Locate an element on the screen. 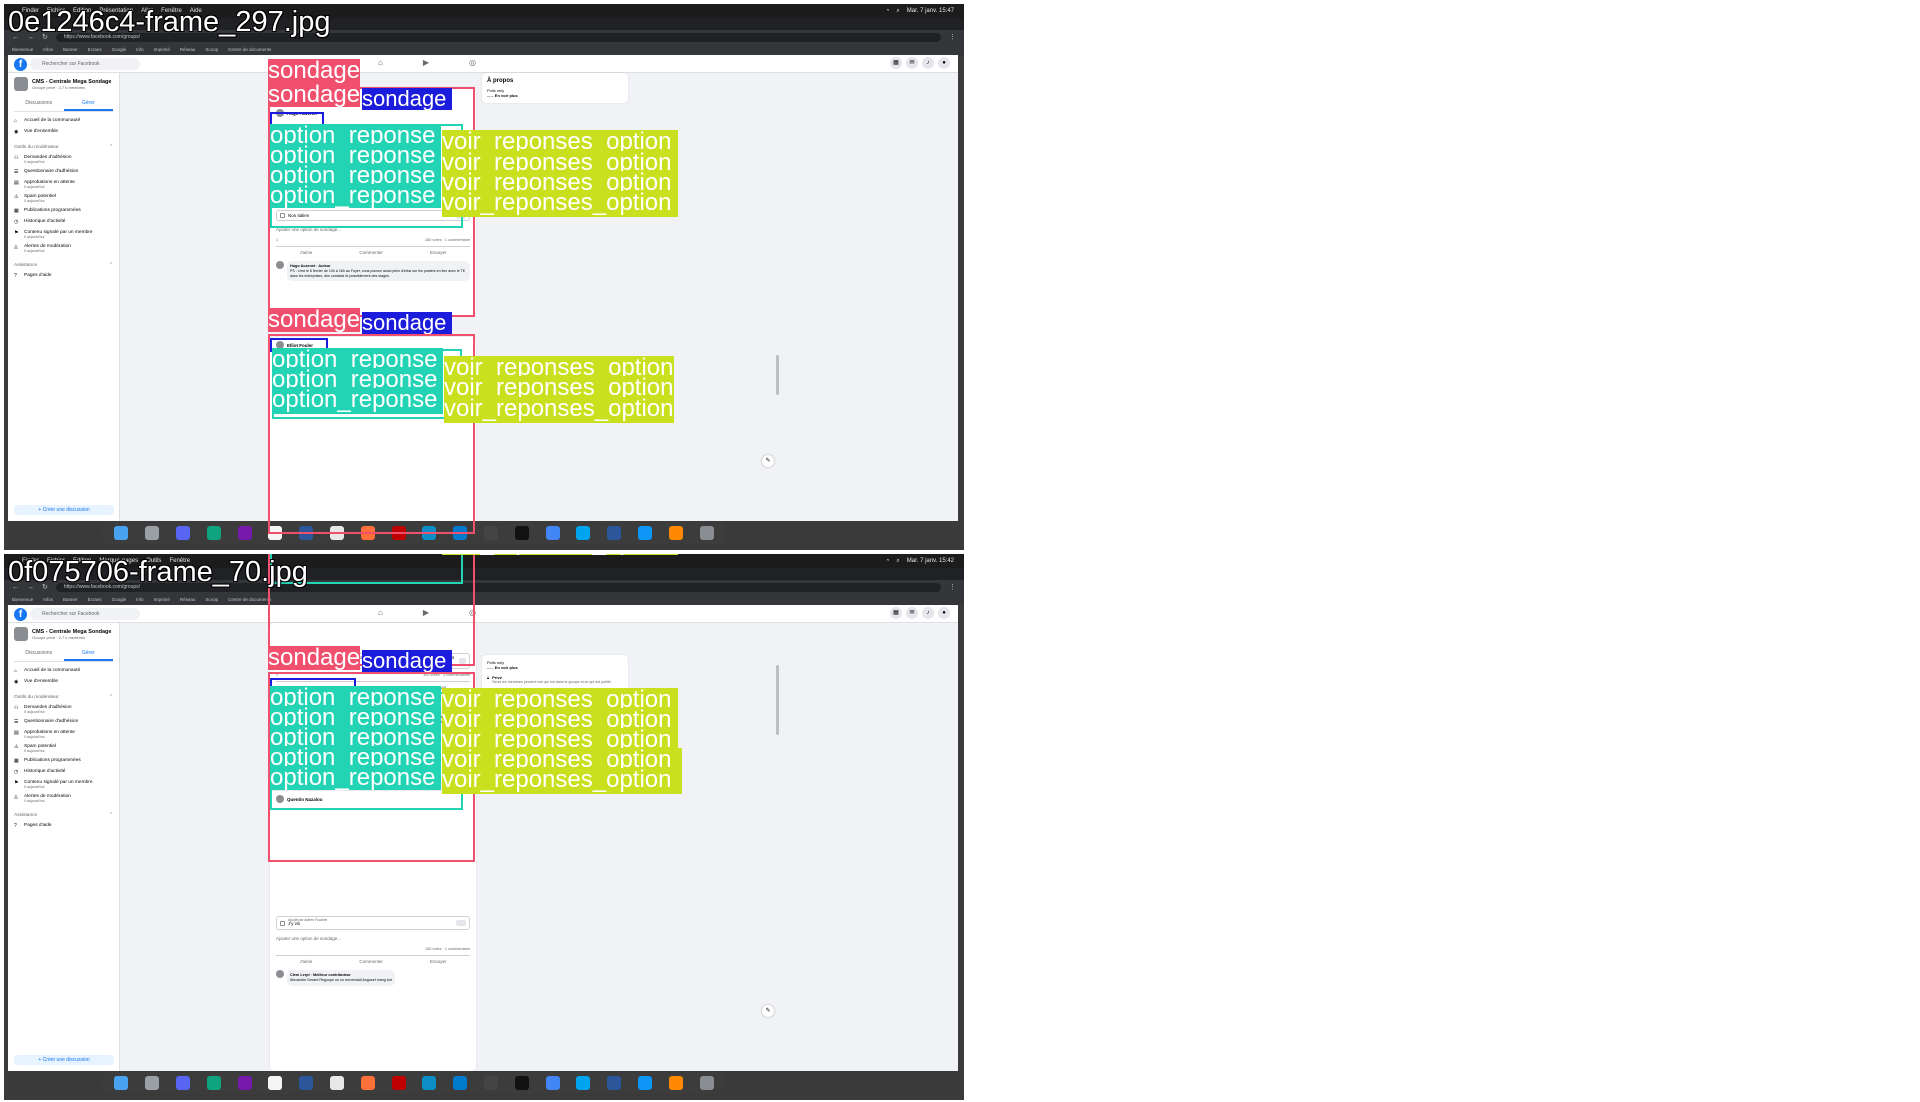 The width and height of the screenshot is (1920, 1102). chrome-icon is located at coordinates (552, 1083).